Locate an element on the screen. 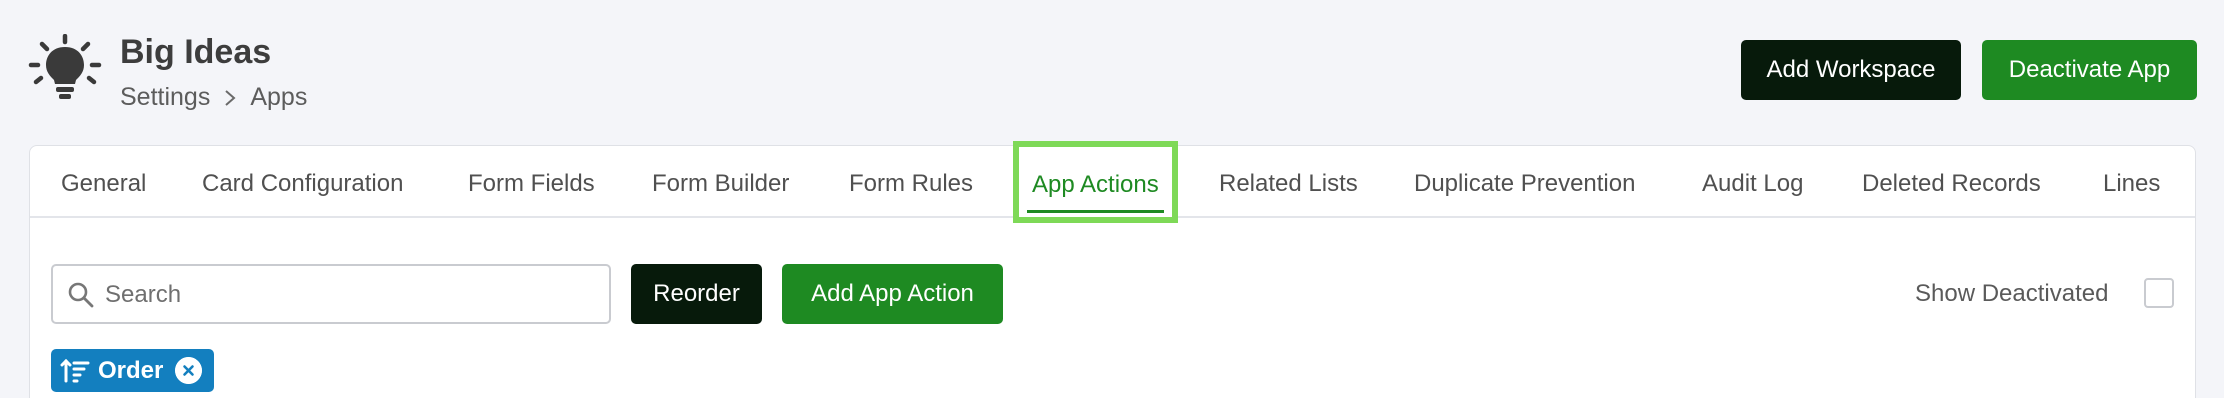 The image size is (2224, 398). show-deactivated-label: Show Deactivated is located at coordinates (2012, 293).